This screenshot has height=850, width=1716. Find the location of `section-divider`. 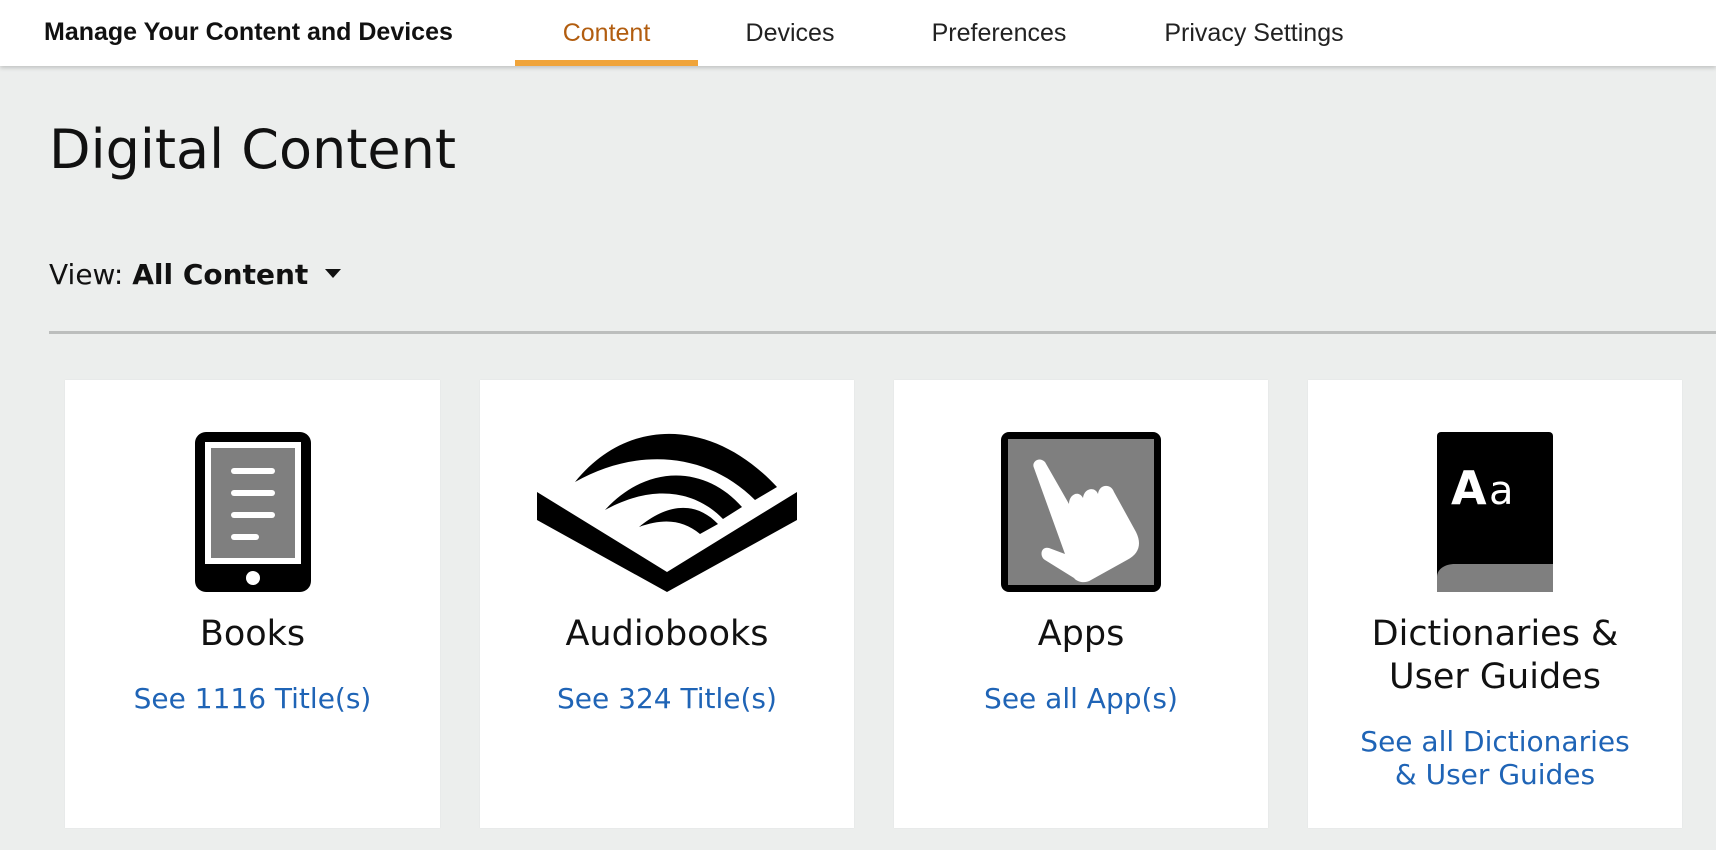

section-divider is located at coordinates (882, 332).